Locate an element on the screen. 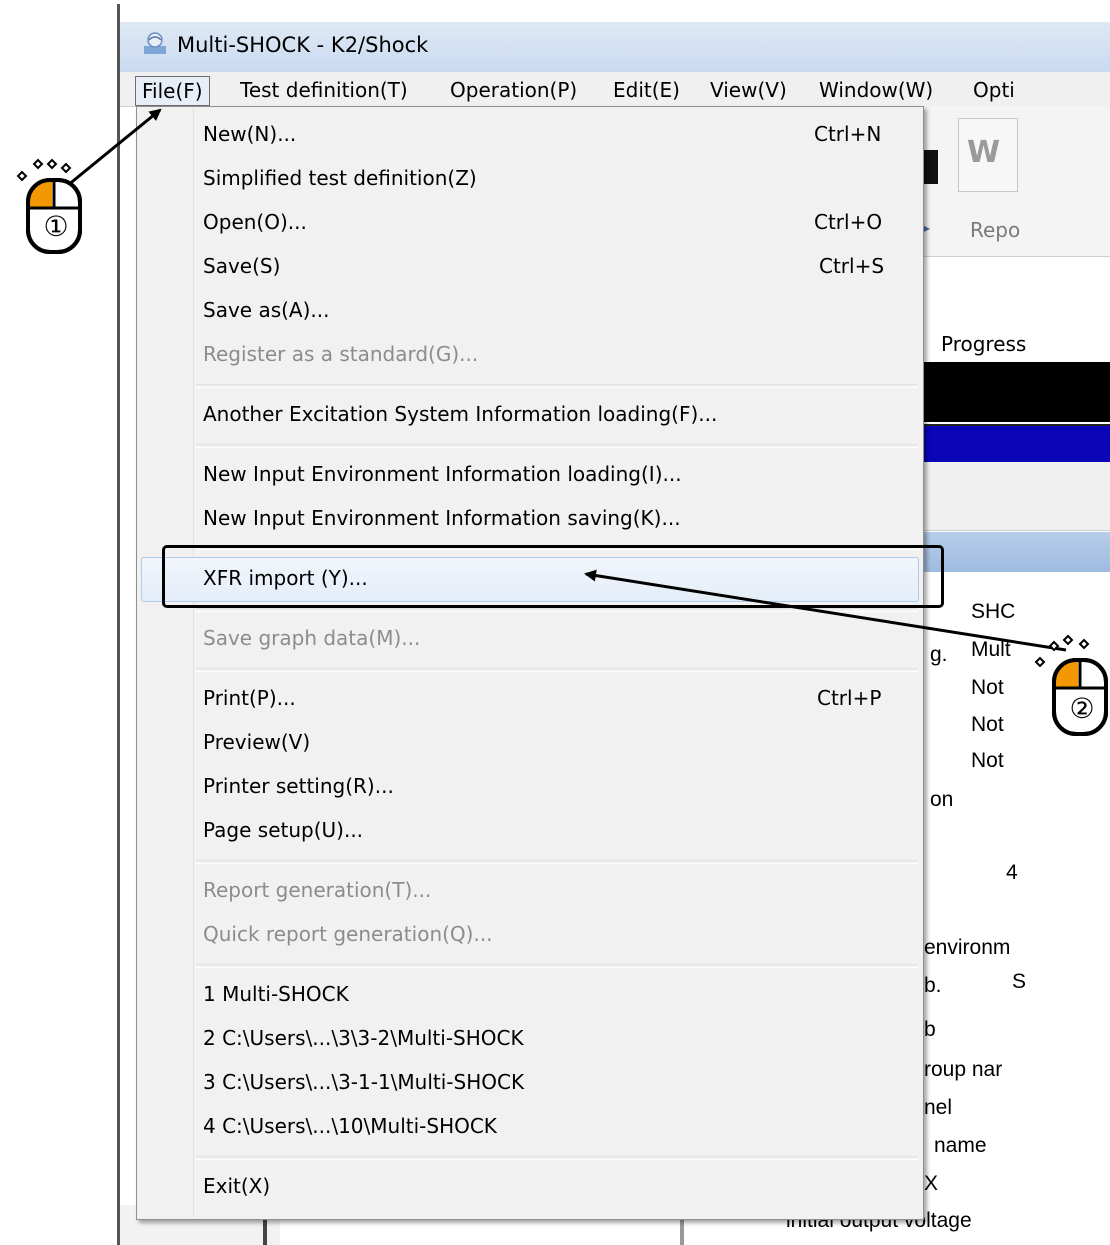 The height and width of the screenshot is (1245, 1110). menu-item-save: Save(S) is located at coordinates (241, 266).